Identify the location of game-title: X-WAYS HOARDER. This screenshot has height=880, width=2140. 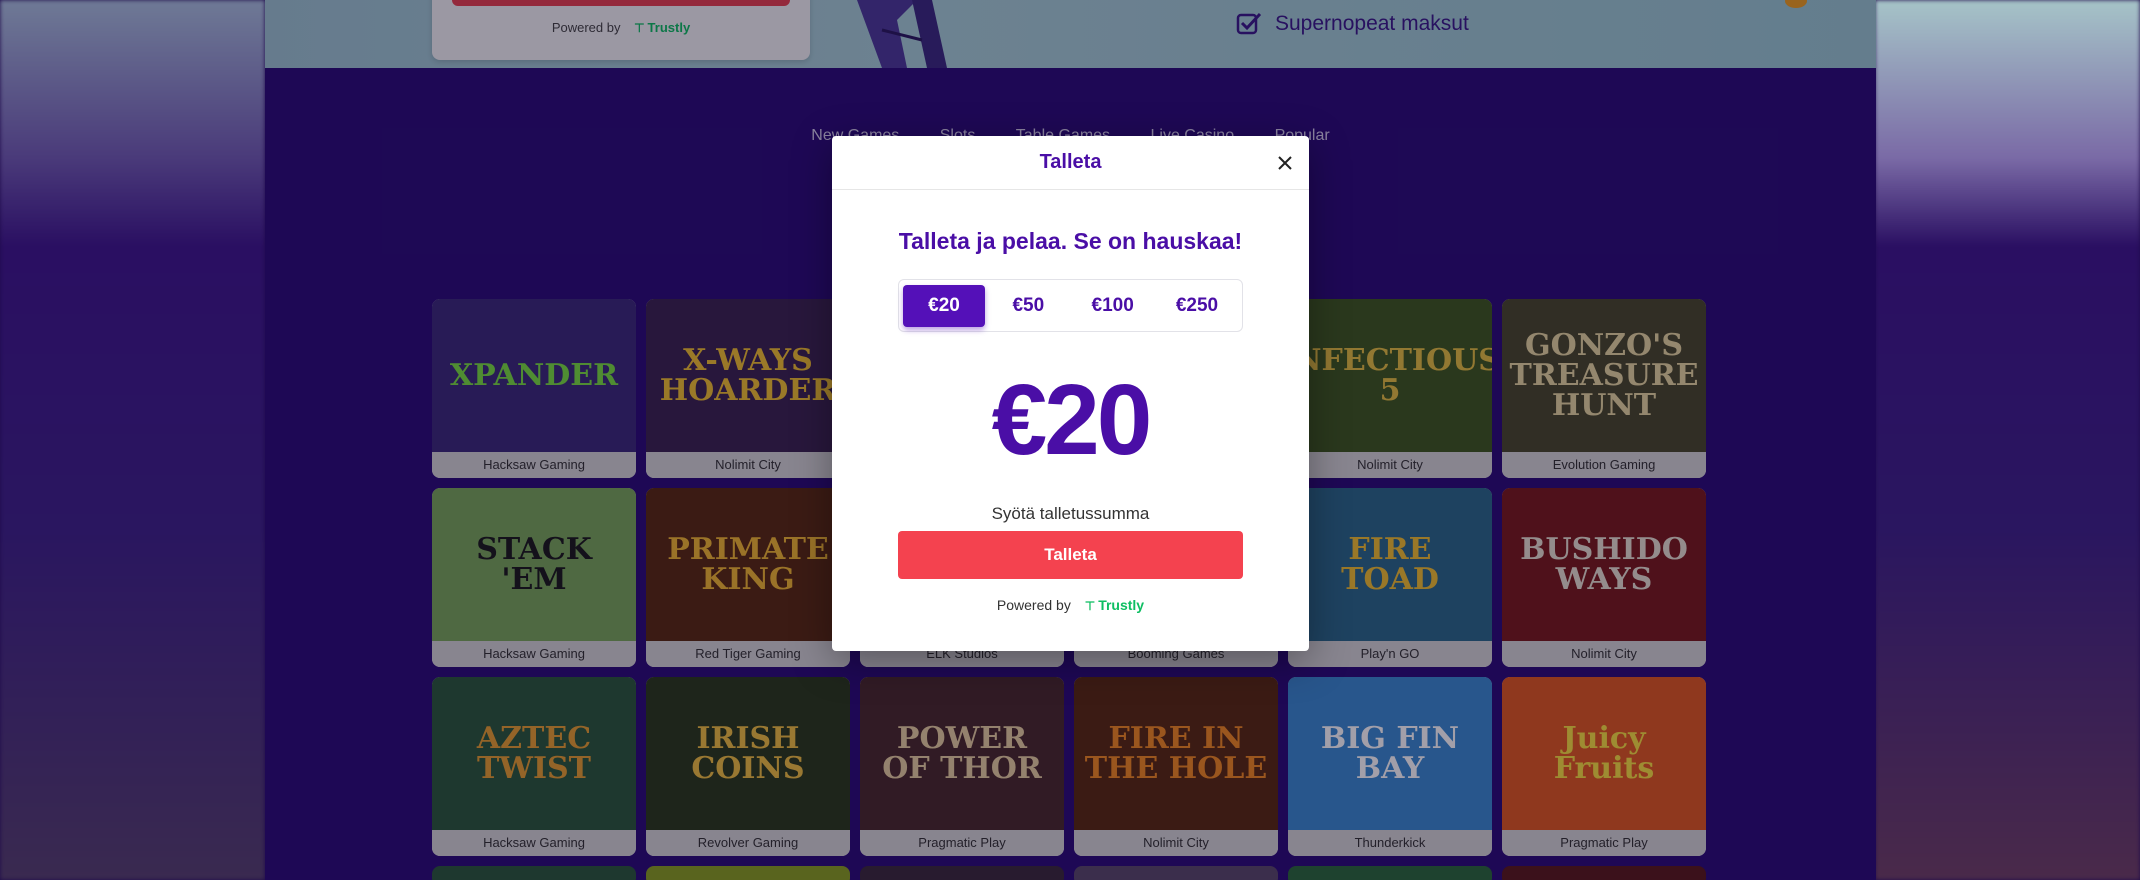
(748, 375).